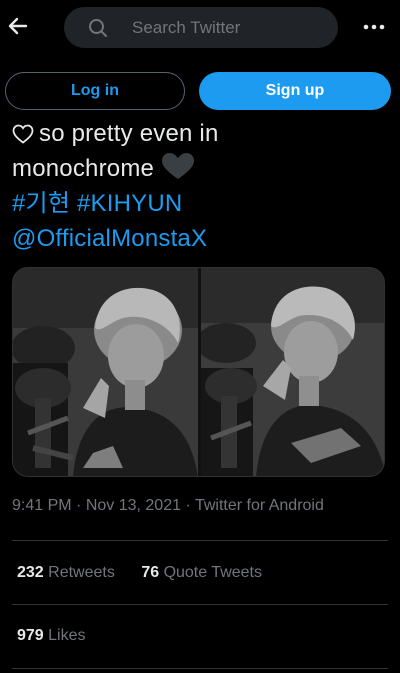 The image size is (400, 673). I want to click on top-bar: Search Twitter, so click(200, 28).